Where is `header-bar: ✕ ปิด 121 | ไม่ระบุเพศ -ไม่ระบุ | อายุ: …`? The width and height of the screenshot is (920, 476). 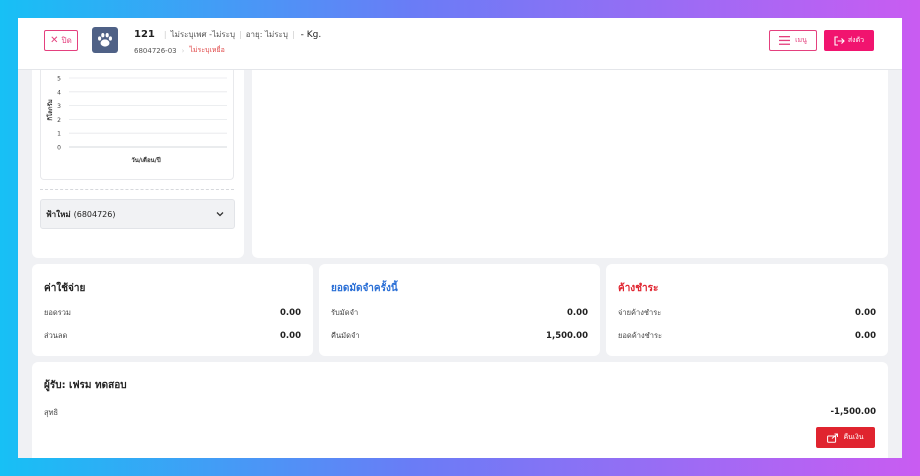 header-bar: ✕ ปิด 121 | ไม่ระบุเพศ -ไม่ระบุ | อายุ: … is located at coordinates (460, 44).